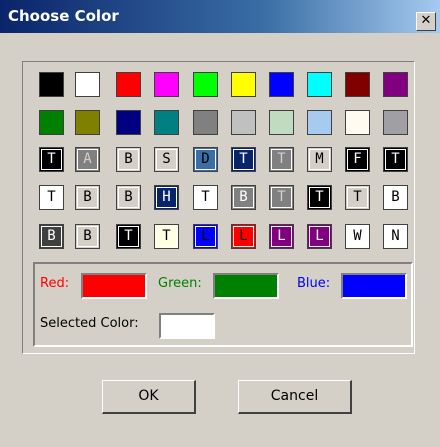 The image size is (440, 447). Describe the element at coordinates (357, 159) in the screenshot. I see `color-swatch: F` at that location.